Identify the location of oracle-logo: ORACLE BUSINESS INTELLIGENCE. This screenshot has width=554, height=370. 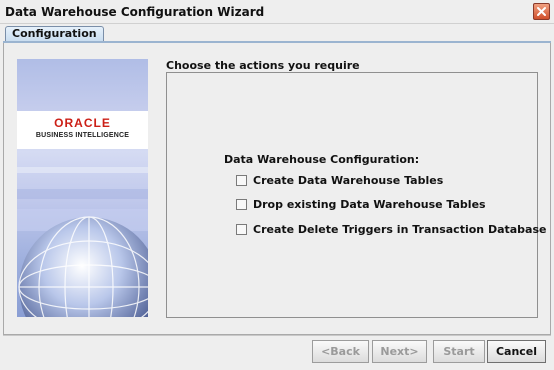
(82, 130).